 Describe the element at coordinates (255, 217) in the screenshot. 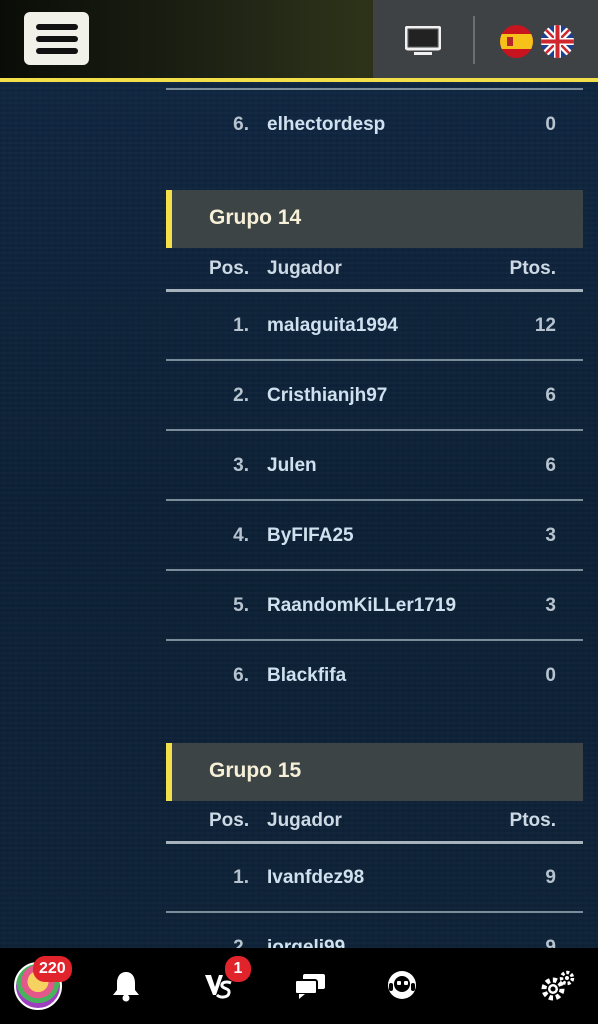

I see `group-title: Grupo 14` at that location.